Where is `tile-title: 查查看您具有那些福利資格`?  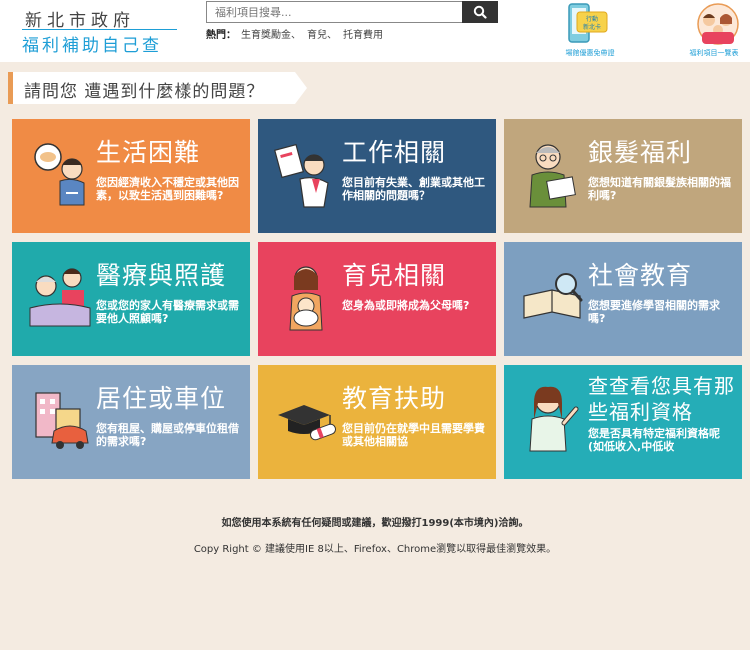
tile-title: 查查看您具有那些福利資格 is located at coordinates (661, 399).